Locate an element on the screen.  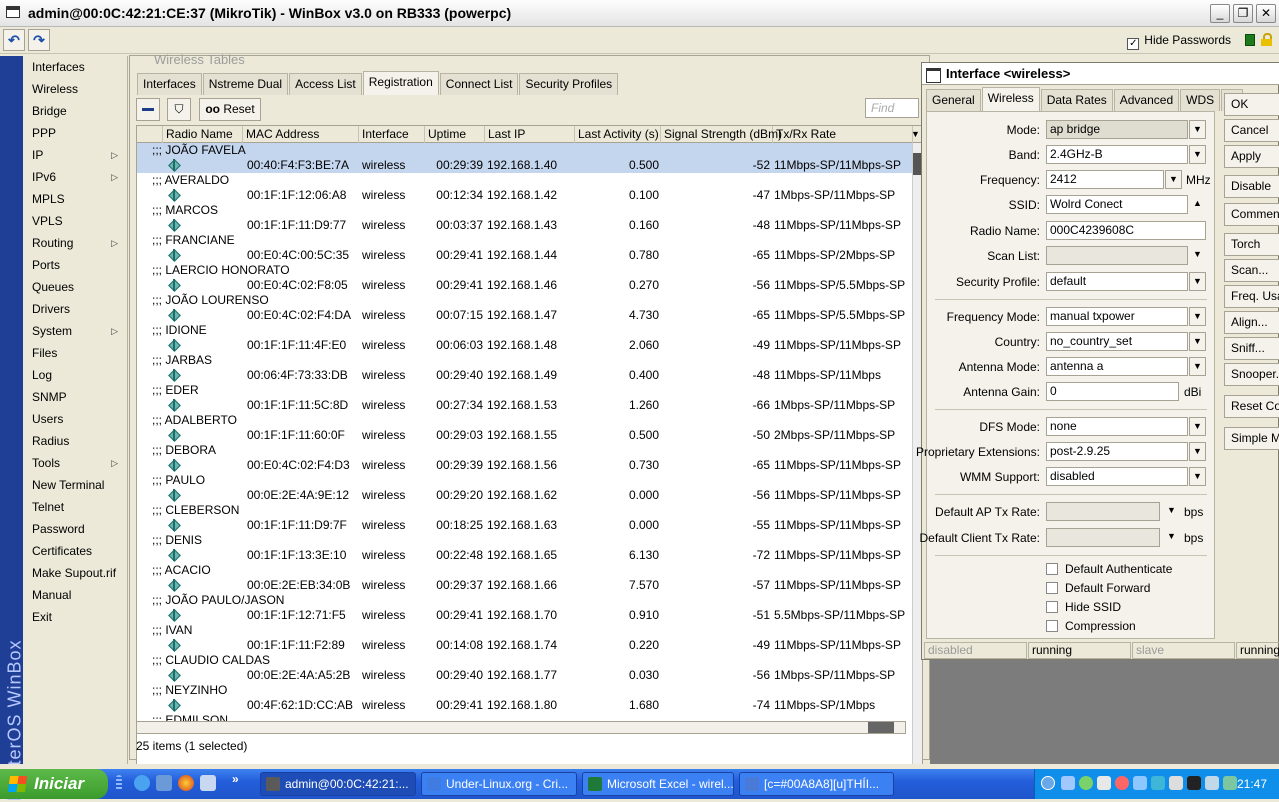
dfs-mode-select: none is located at coordinates (1117, 426).